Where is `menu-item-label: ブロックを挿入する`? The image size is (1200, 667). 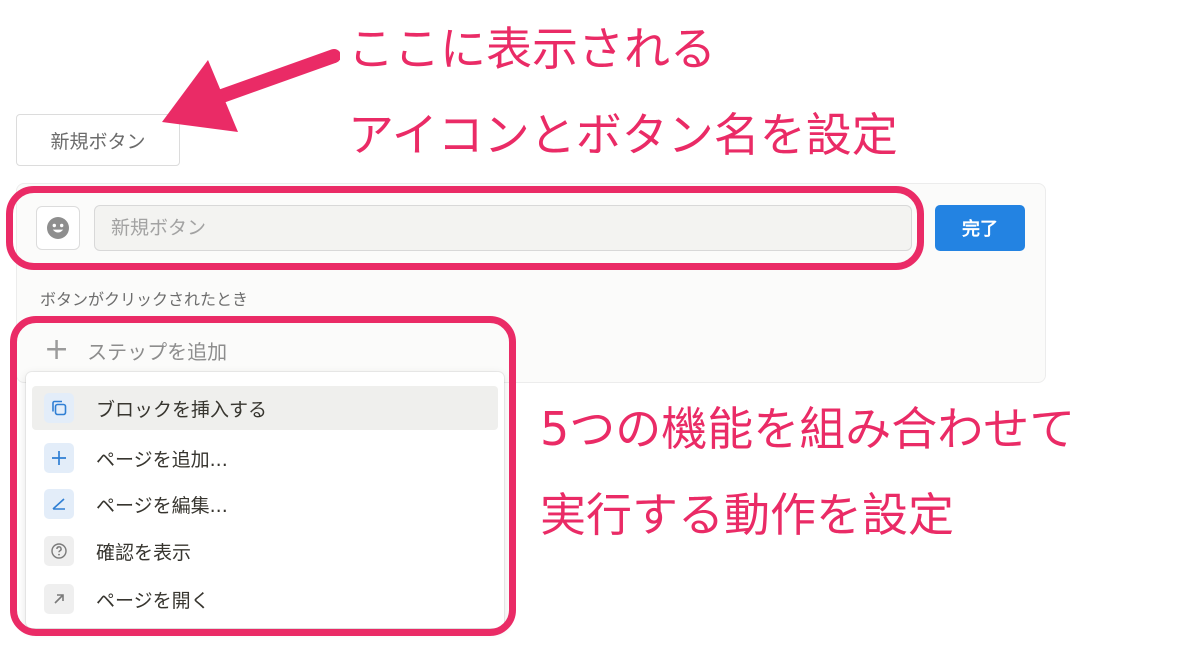 menu-item-label: ブロックを挿入する is located at coordinates (182, 409).